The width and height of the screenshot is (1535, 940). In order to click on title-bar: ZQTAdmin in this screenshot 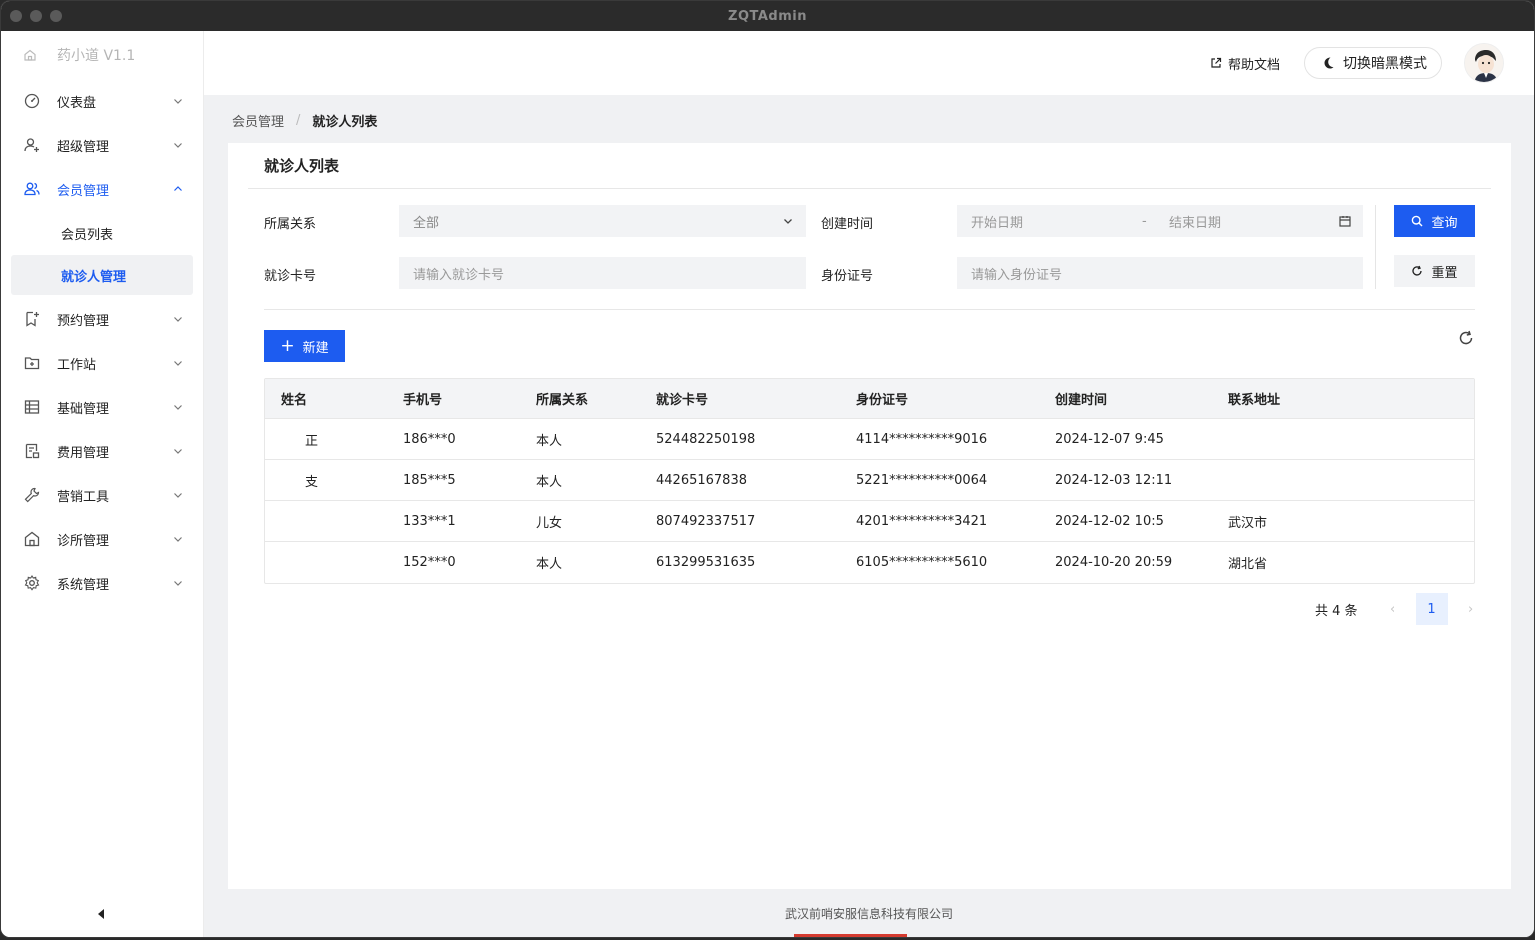, I will do `click(767, 16)`.